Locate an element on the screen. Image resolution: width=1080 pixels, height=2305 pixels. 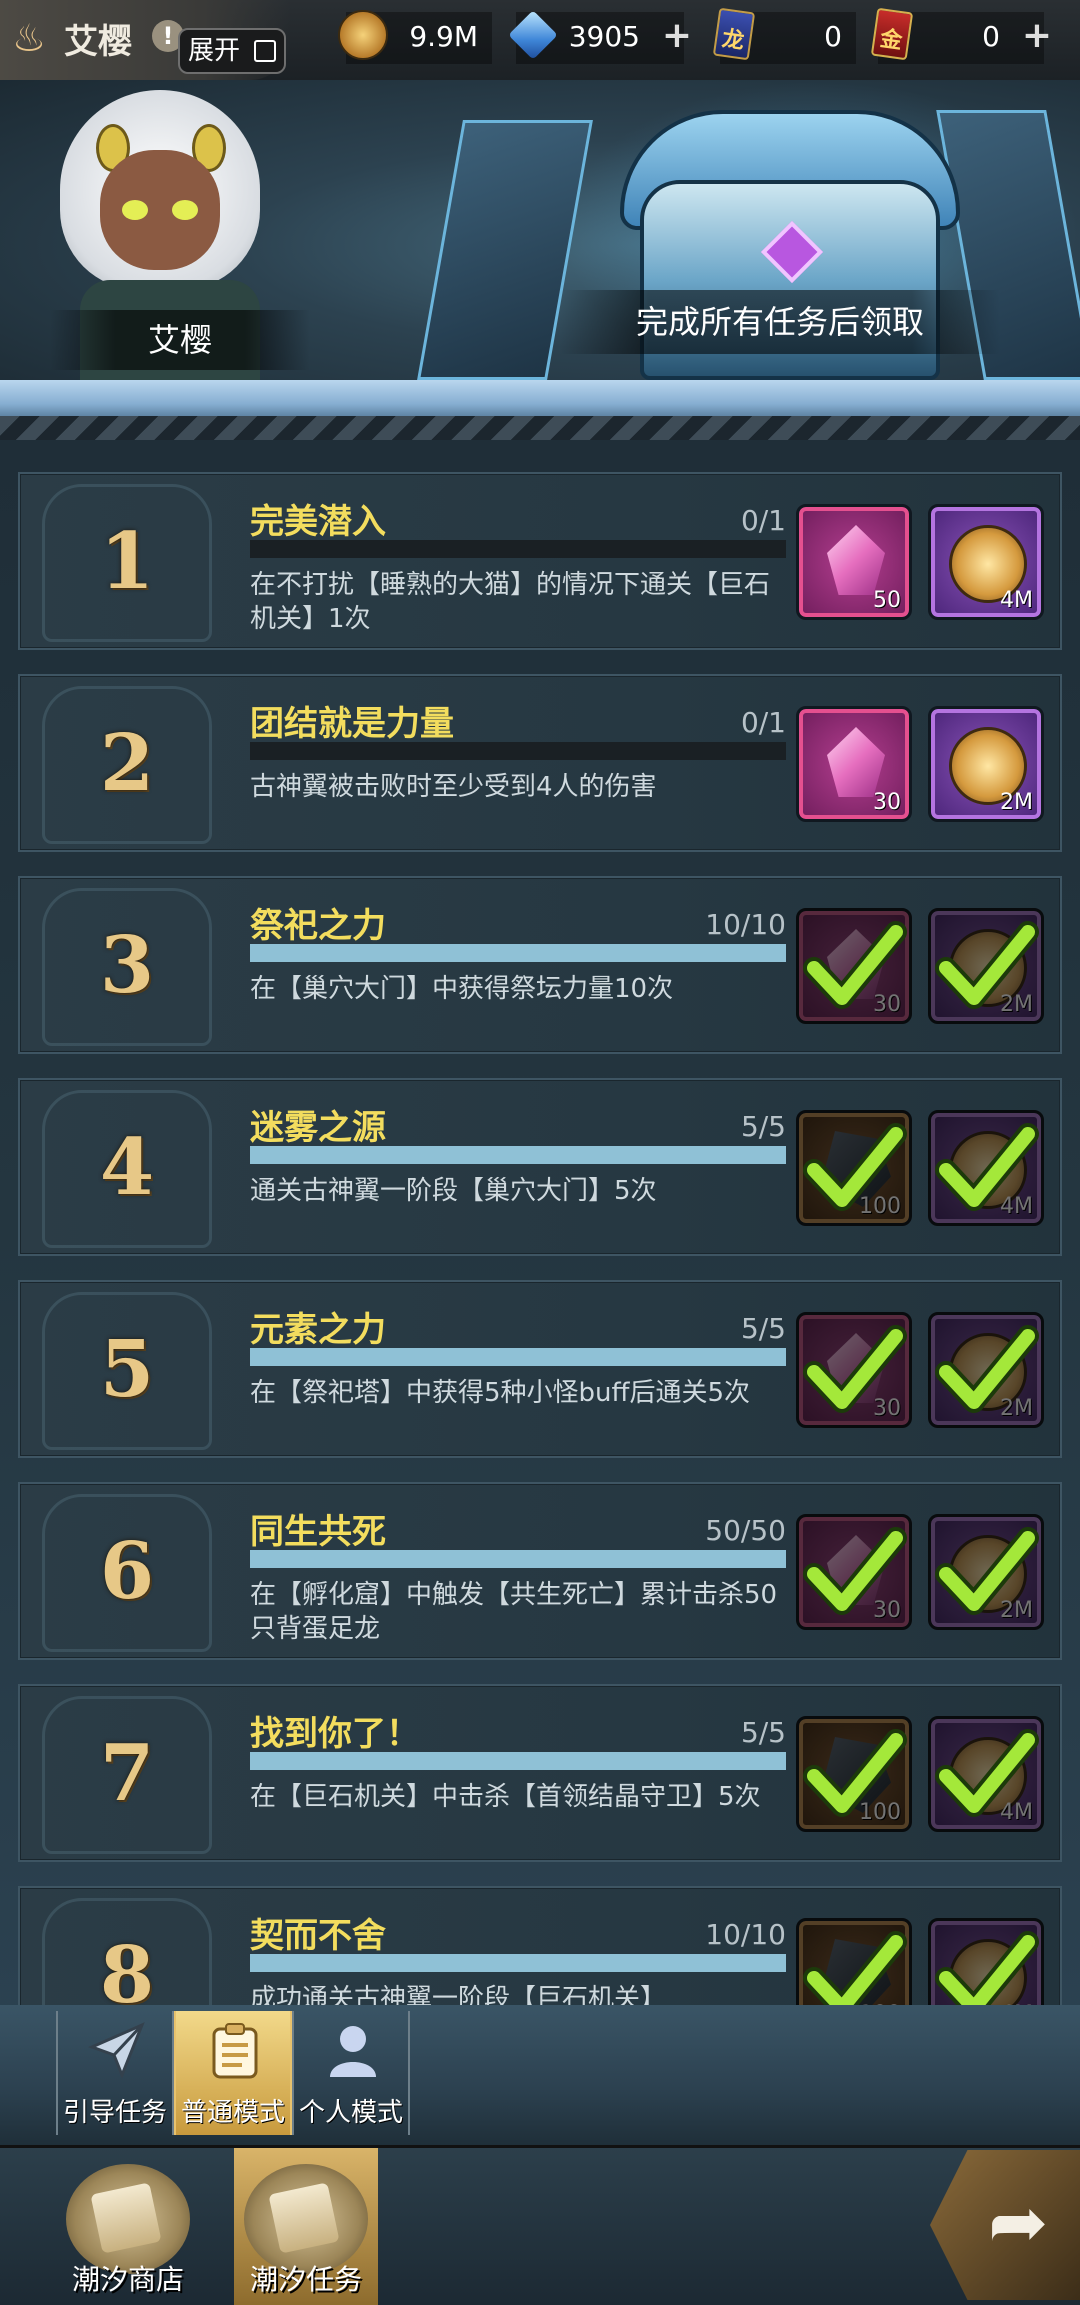
task-number: 2 is located at coordinates (127, 763).